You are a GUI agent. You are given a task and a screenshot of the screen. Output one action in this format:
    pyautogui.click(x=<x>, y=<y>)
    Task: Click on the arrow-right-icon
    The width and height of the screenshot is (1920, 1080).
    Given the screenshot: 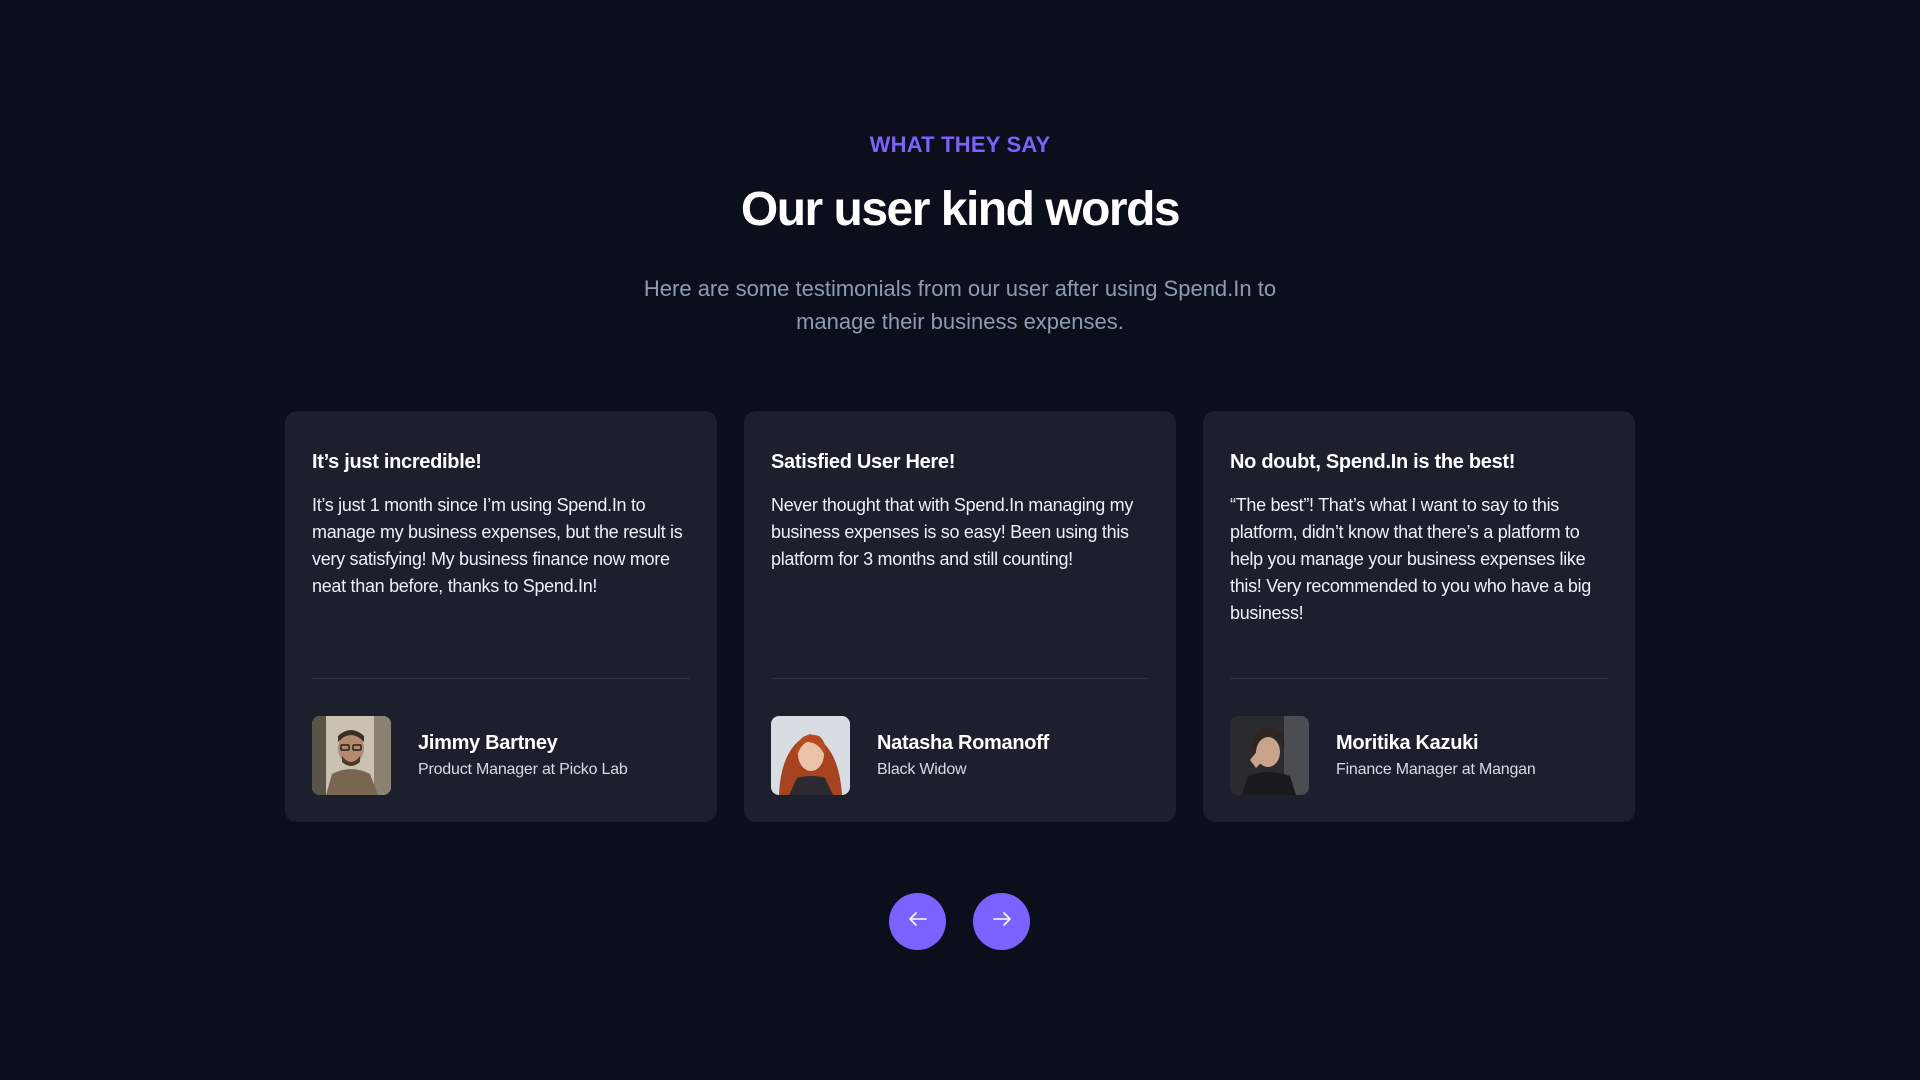 What is the action you would take?
    pyautogui.click(x=1001, y=921)
    